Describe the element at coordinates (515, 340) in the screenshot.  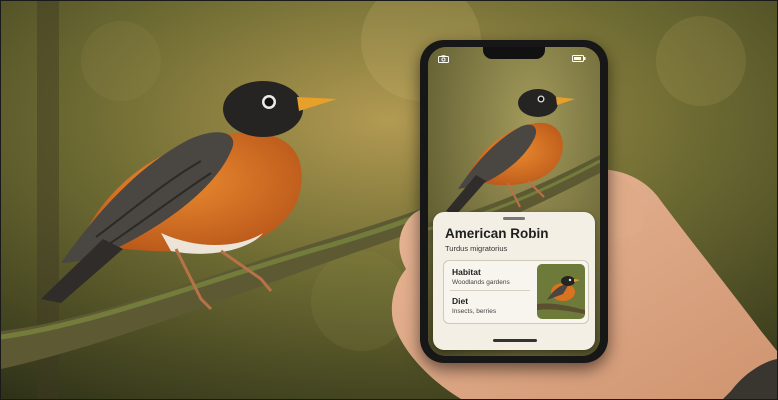
I see `home-indicator` at that location.